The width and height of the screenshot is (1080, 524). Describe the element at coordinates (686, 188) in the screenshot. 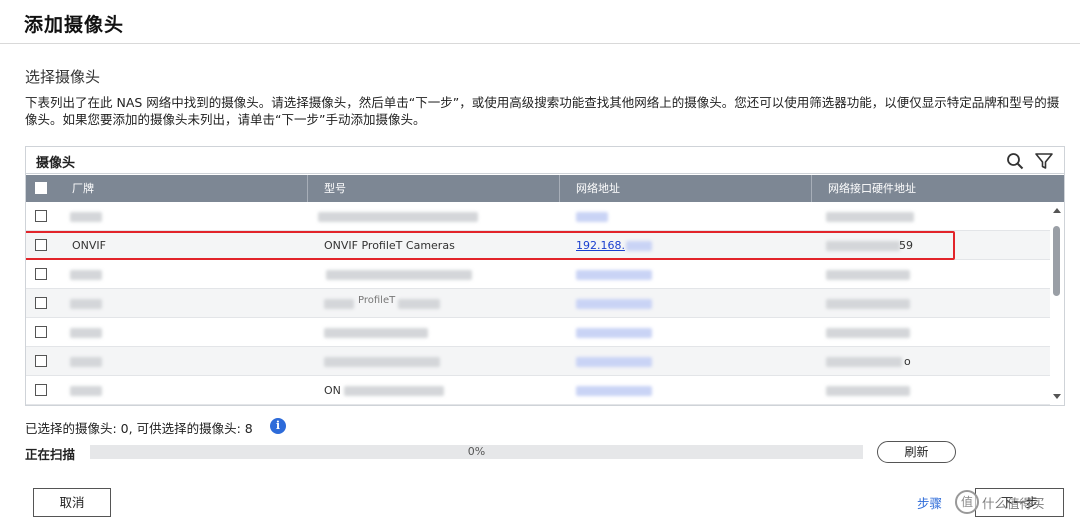

I see `column-ip: 网络地址` at that location.